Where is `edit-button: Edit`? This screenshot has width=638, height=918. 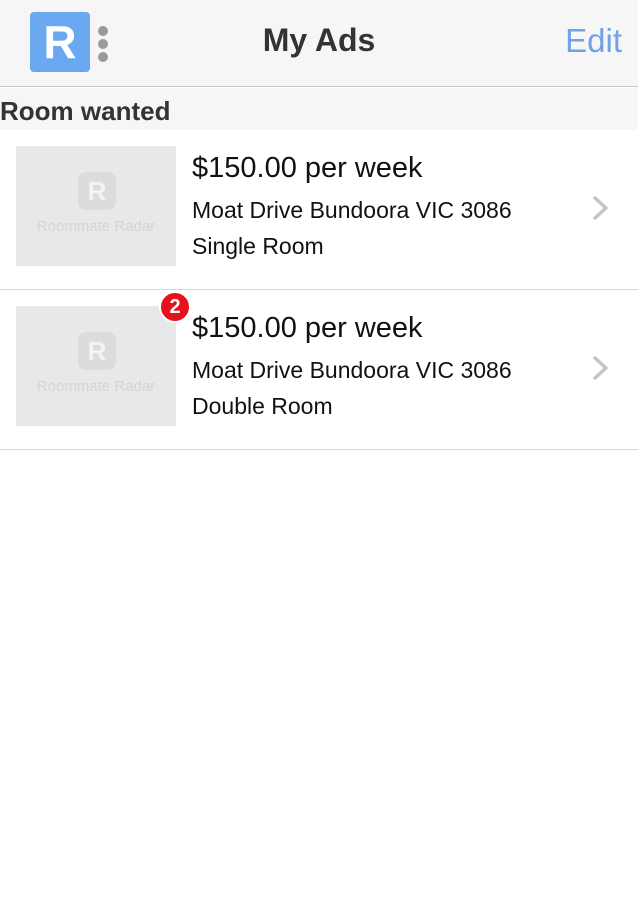 edit-button: Edit is located at coordinates (593, 41).